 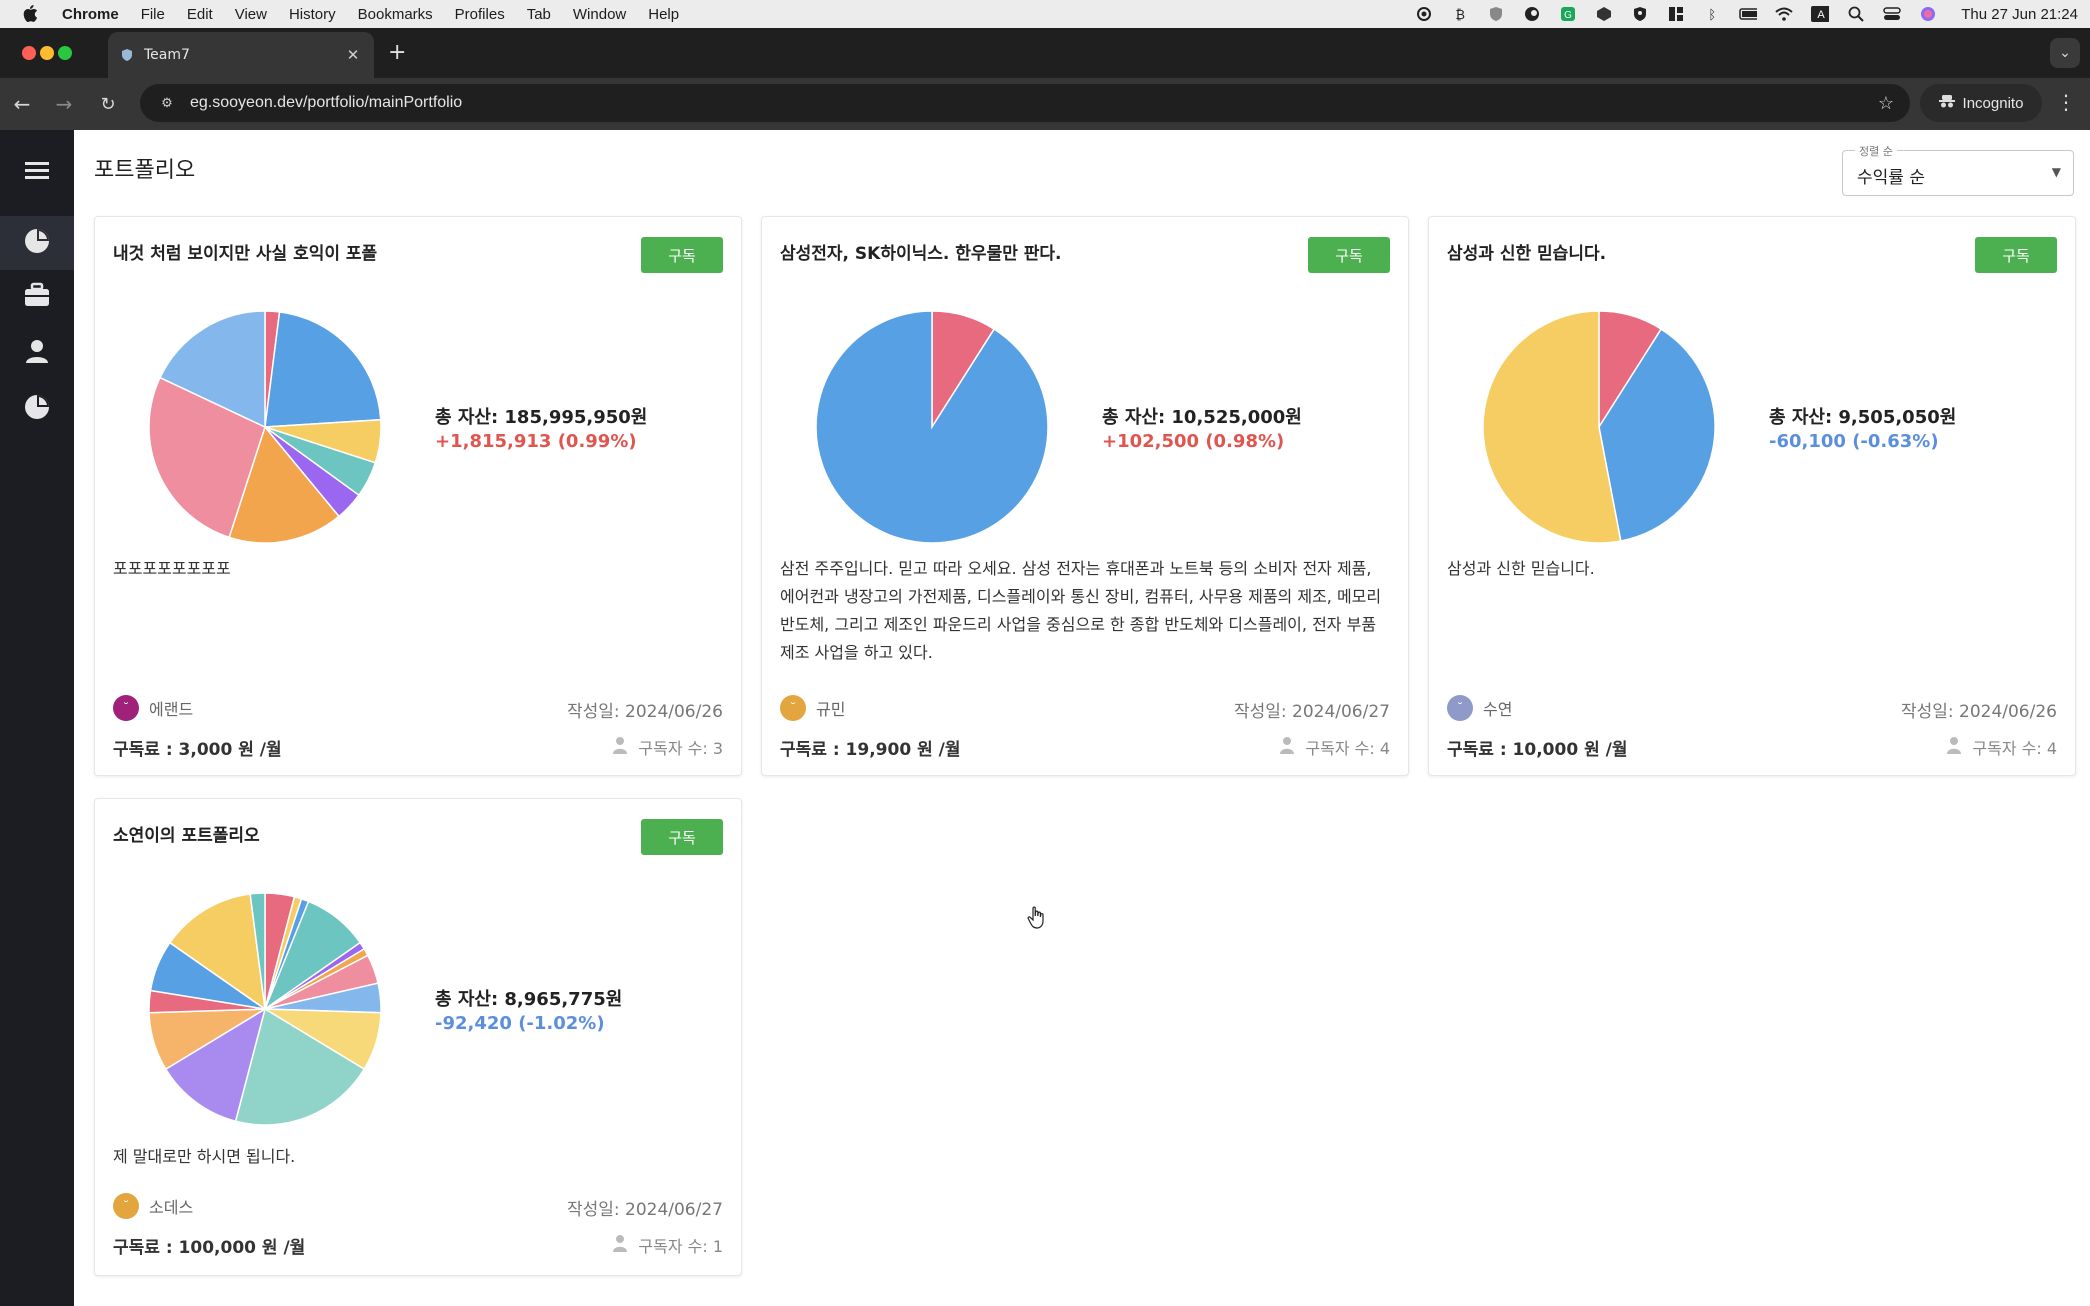 What do you see at coordinates (1993, 103) in the screenshot?
I see `incognito-label: Incognito` at bounding box center [1993, 103].